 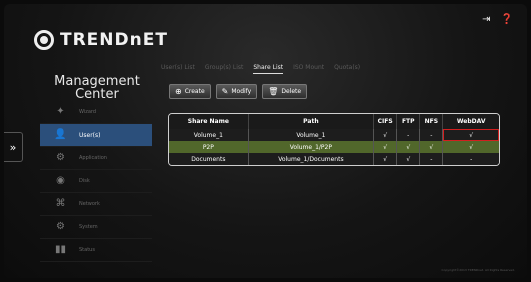 I want to click on modify-button: ✎ Modify, so click(x=236, y=91).